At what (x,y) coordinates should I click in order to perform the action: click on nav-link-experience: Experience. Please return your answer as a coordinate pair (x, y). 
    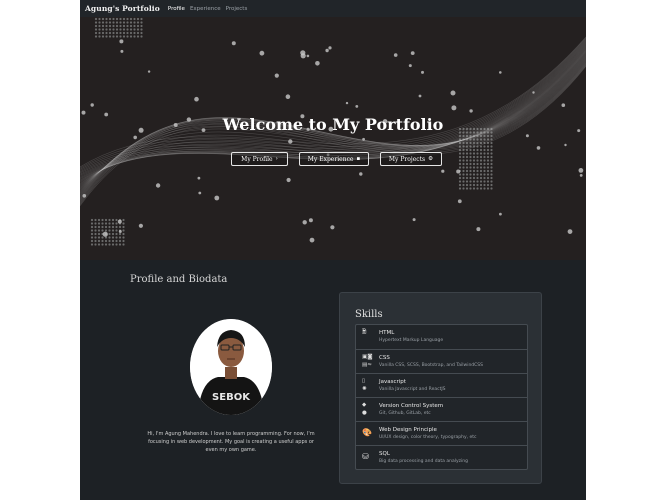
    Looking at the image, I should click on (205, 9).